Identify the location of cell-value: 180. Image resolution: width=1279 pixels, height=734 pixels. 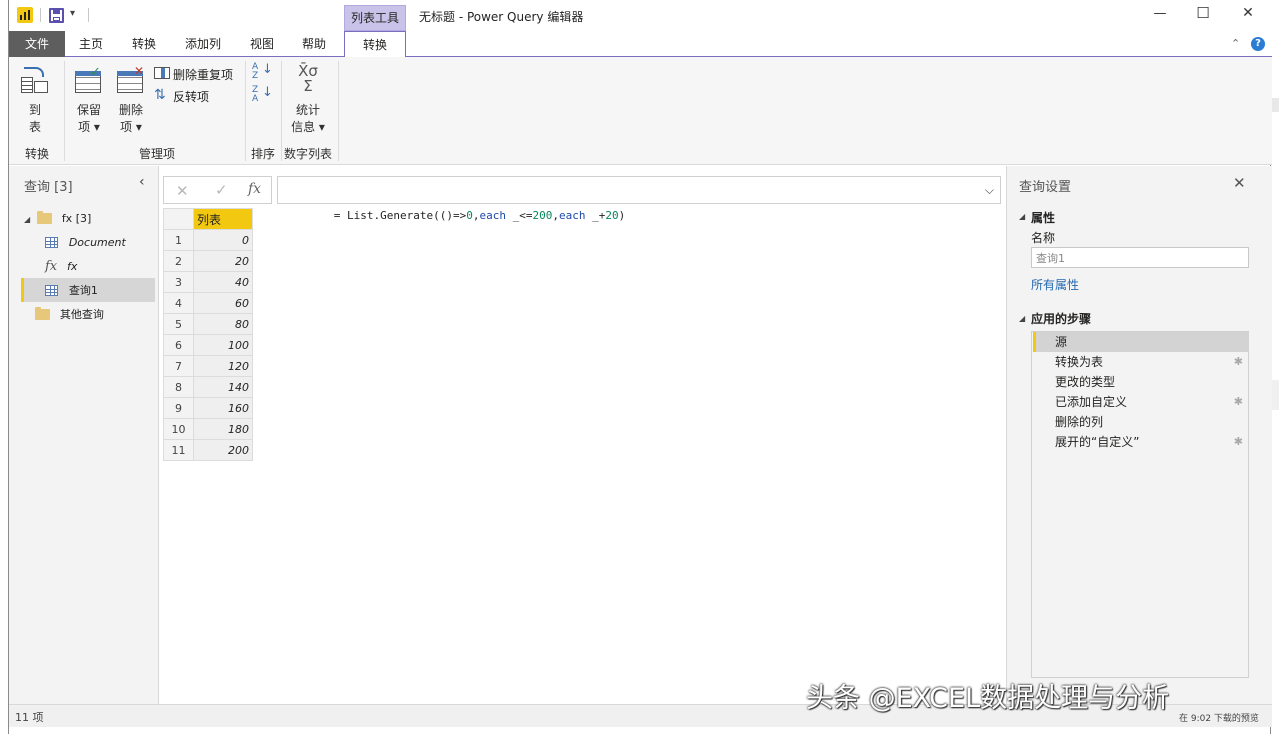
(223, 429).